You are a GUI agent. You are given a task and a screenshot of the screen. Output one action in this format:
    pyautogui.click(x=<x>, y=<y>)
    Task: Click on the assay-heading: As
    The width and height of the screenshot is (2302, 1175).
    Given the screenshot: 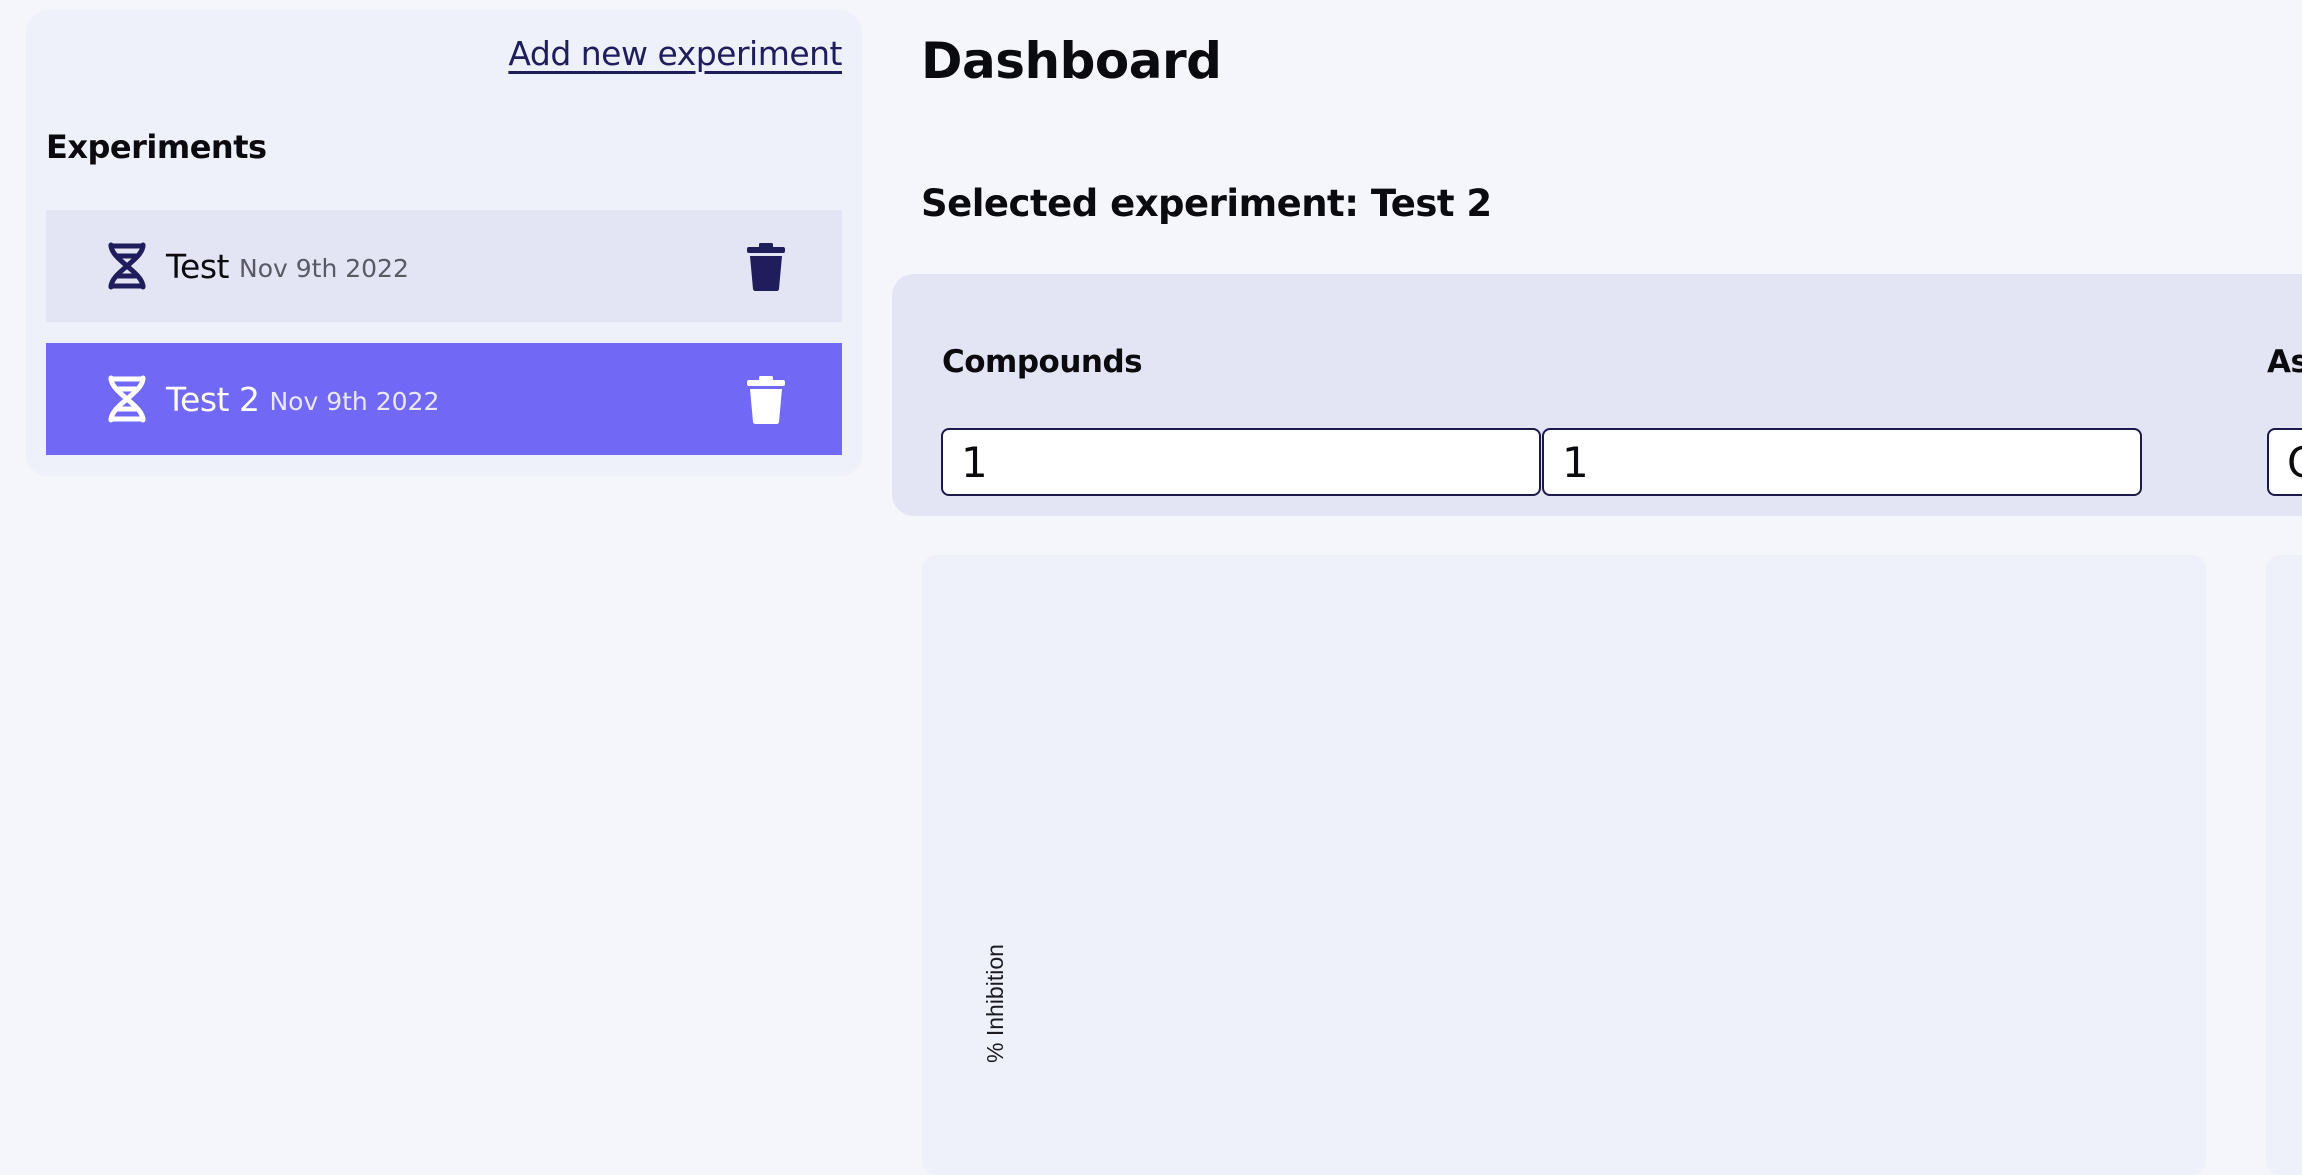 What is the action you would take?
    pyautogui.click(x=2284, y=362)
    